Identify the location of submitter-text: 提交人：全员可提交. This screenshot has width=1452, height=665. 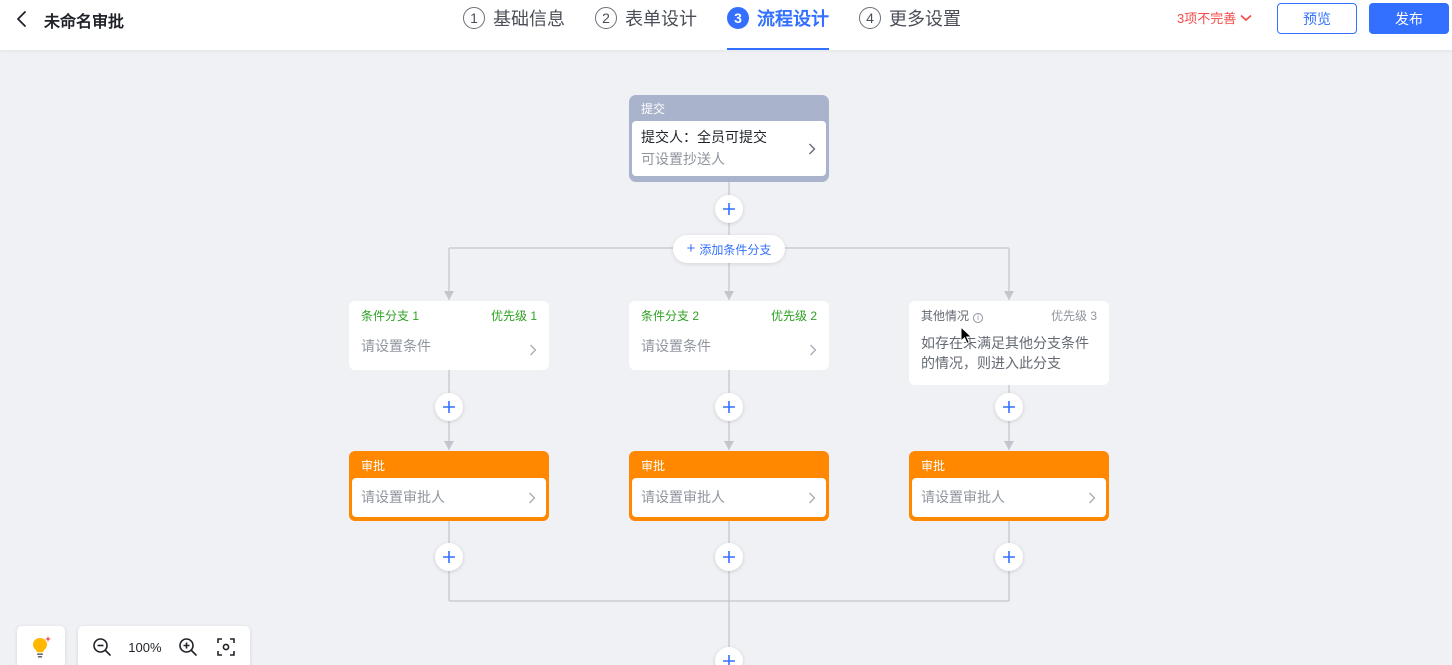
(704, 137).